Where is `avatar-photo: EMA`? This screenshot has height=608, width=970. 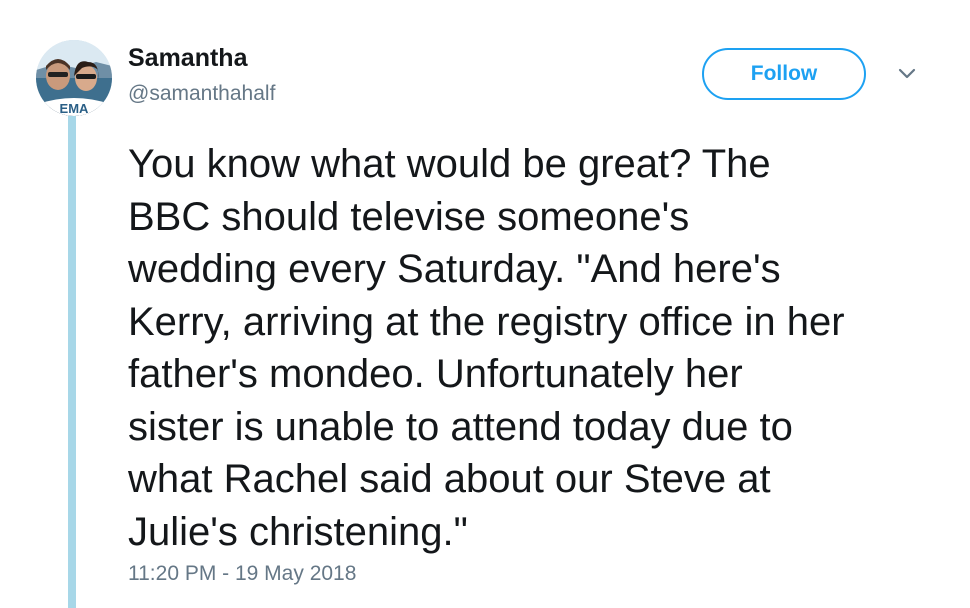
avatar-photo: EMA is located at coordinates (74, 78).